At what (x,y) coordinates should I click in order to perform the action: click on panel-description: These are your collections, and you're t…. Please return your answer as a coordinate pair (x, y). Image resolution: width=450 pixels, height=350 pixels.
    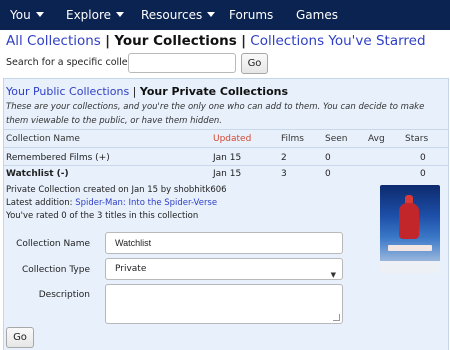
    Looking at the image, I should click on (215, 114).